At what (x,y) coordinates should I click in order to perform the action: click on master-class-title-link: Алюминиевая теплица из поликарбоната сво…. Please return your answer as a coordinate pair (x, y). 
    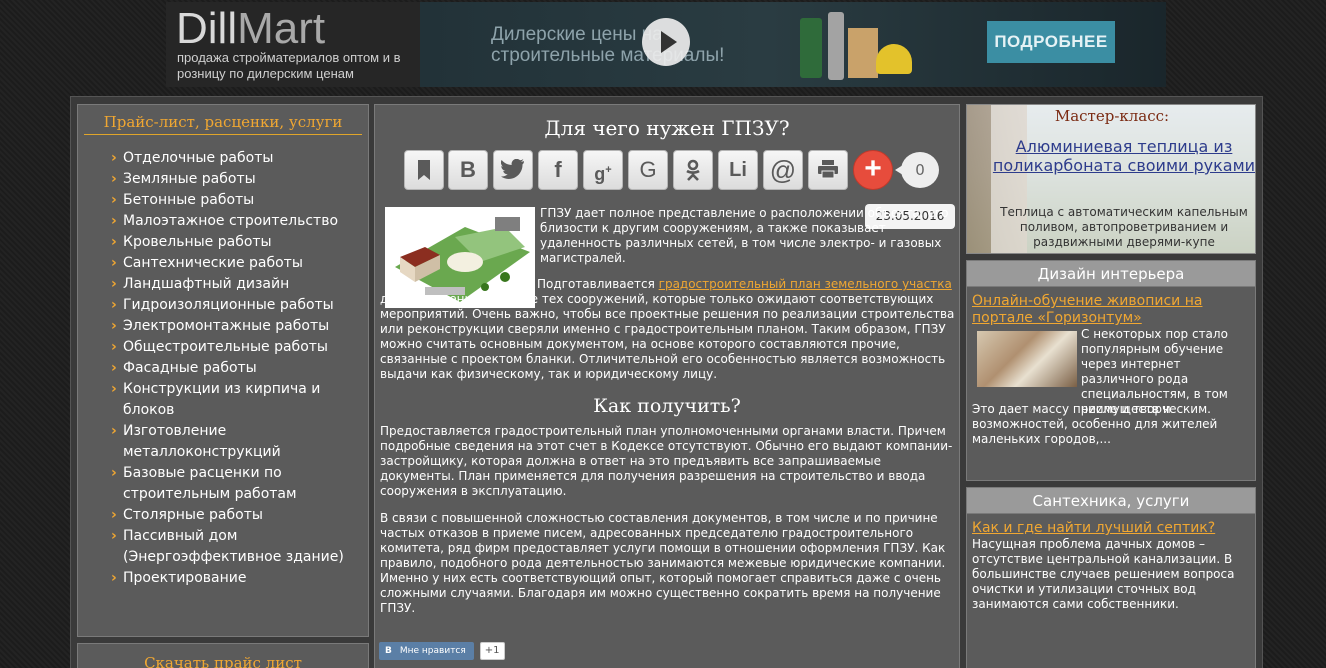
    Looking at the image, I should click on (1123, 156).